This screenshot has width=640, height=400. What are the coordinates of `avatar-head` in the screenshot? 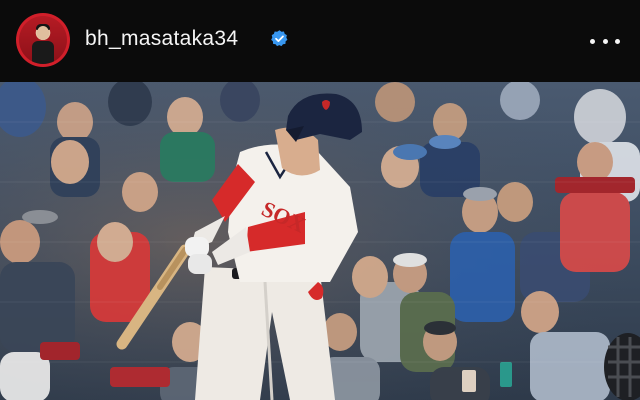 It's located at (43, 33).